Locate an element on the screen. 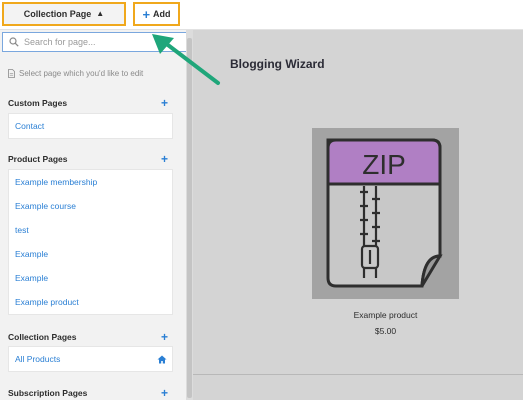 Image resolution: width=523 pixels, height=400 pixels. top-toolbar: Collection Page ▲ + Add is located at coordinates (261, 15).